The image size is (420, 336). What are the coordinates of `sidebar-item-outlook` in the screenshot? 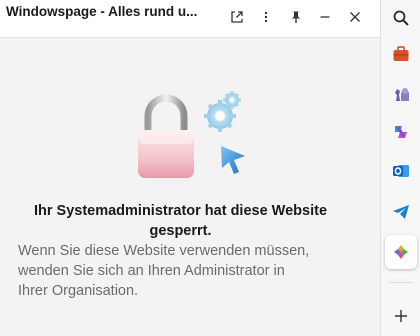 It's located at (401, 171).